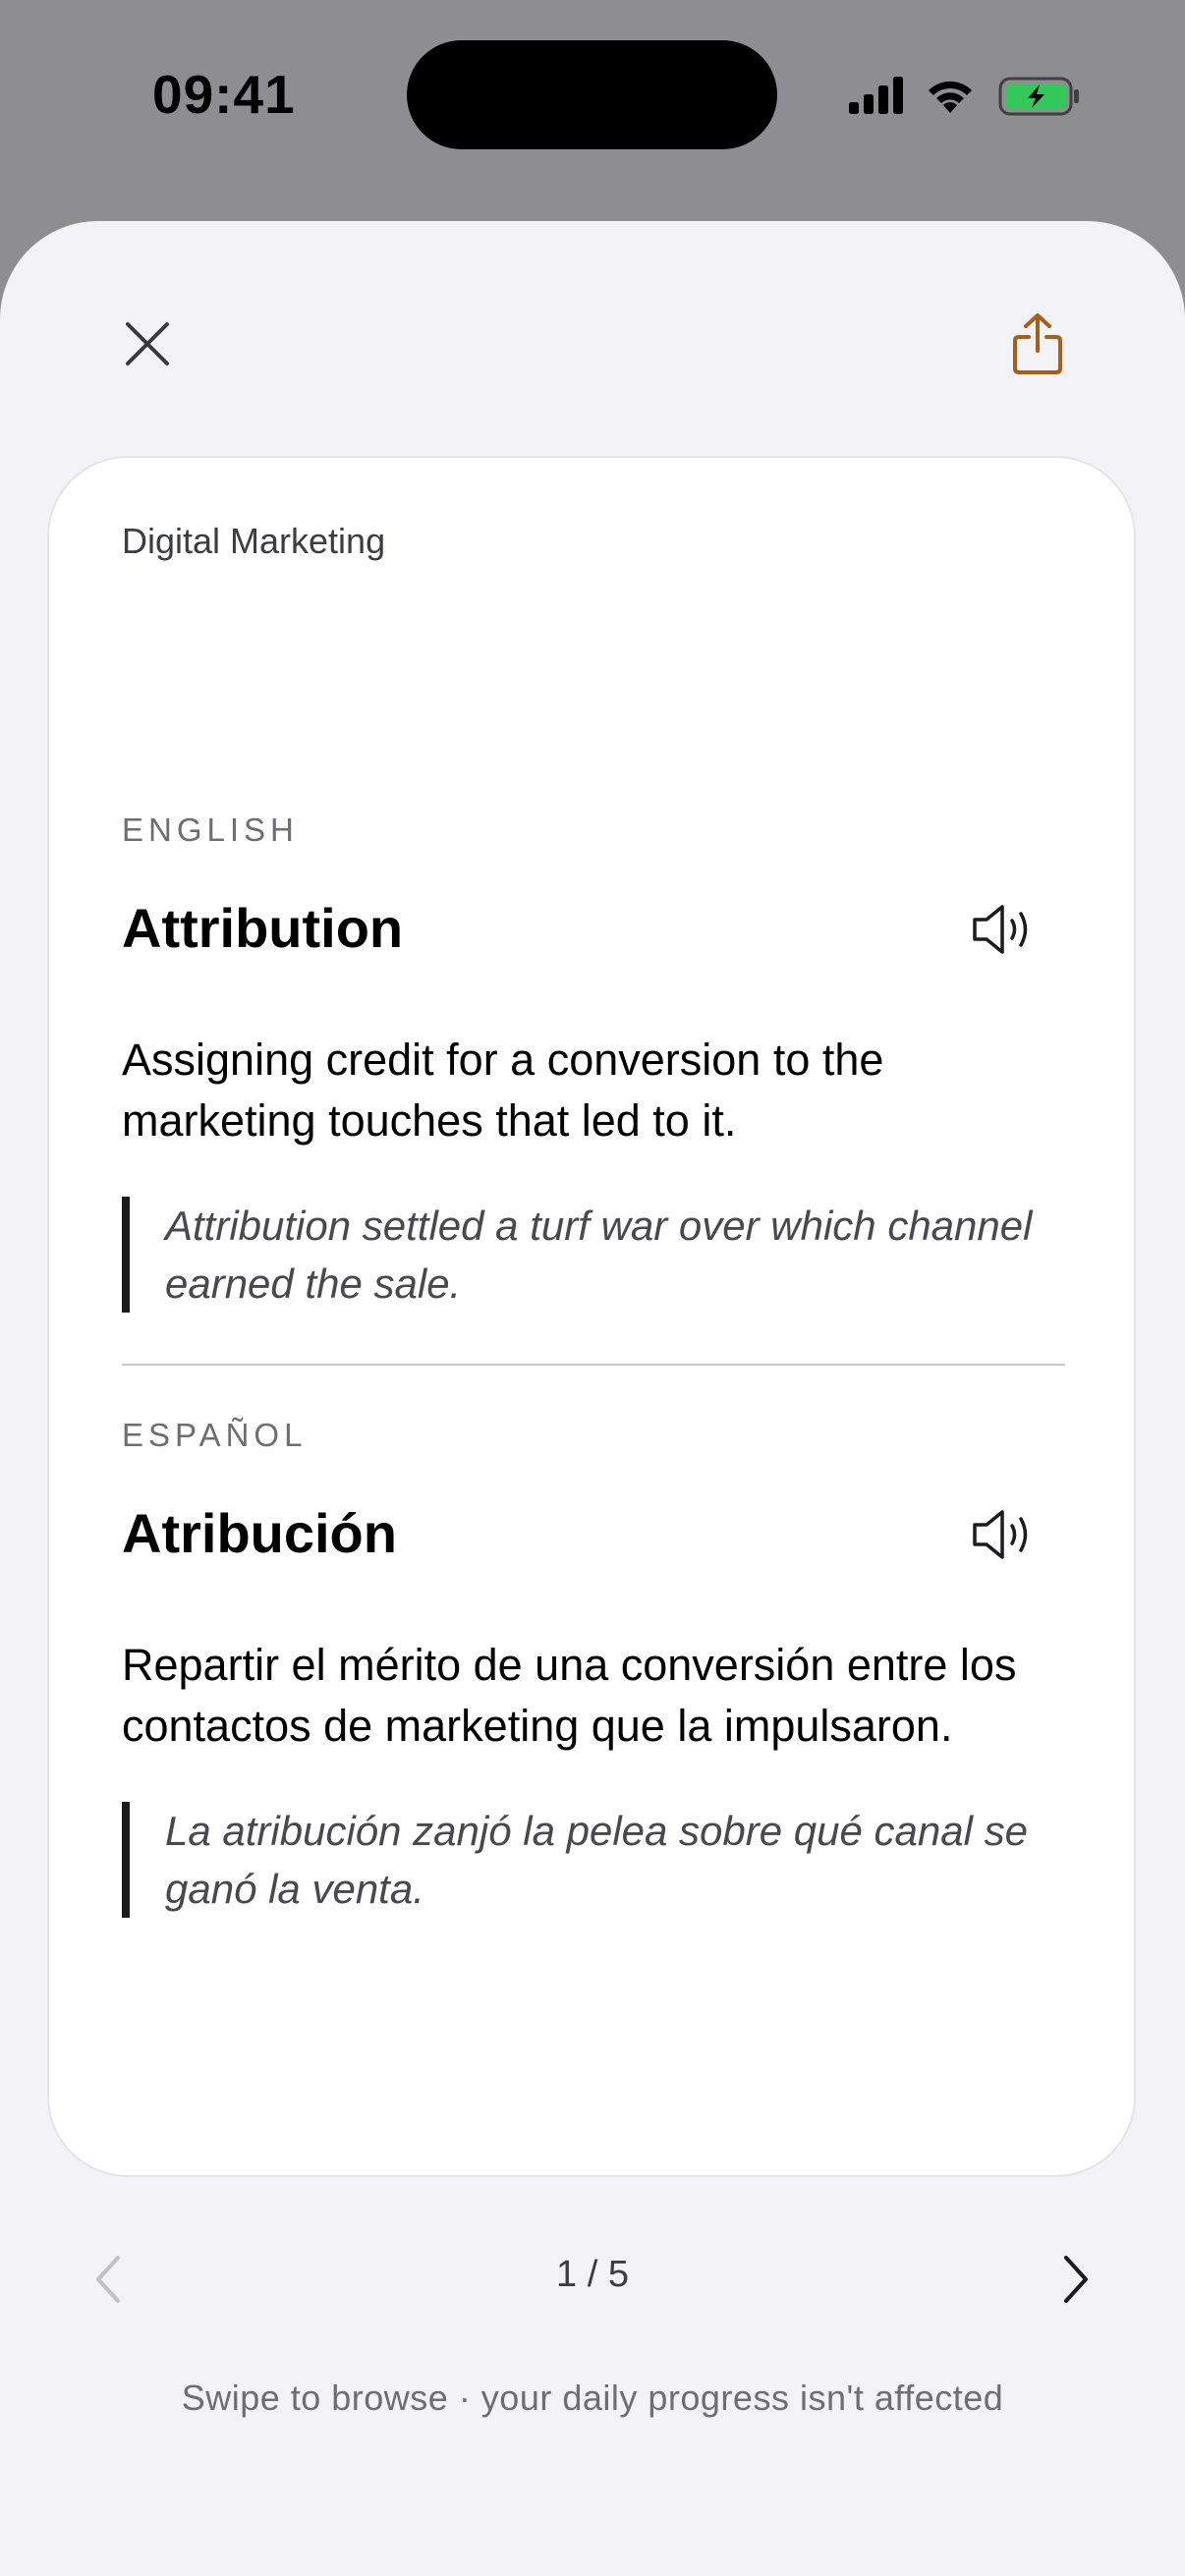 The image size is (1185, 2576). I want to click on share-button, so click(1038, 344).